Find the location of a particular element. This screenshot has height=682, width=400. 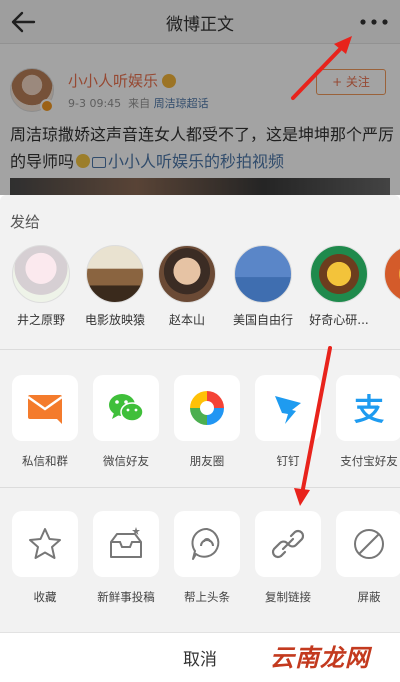

svg-text: 支 is located at coordinates (369, 410).